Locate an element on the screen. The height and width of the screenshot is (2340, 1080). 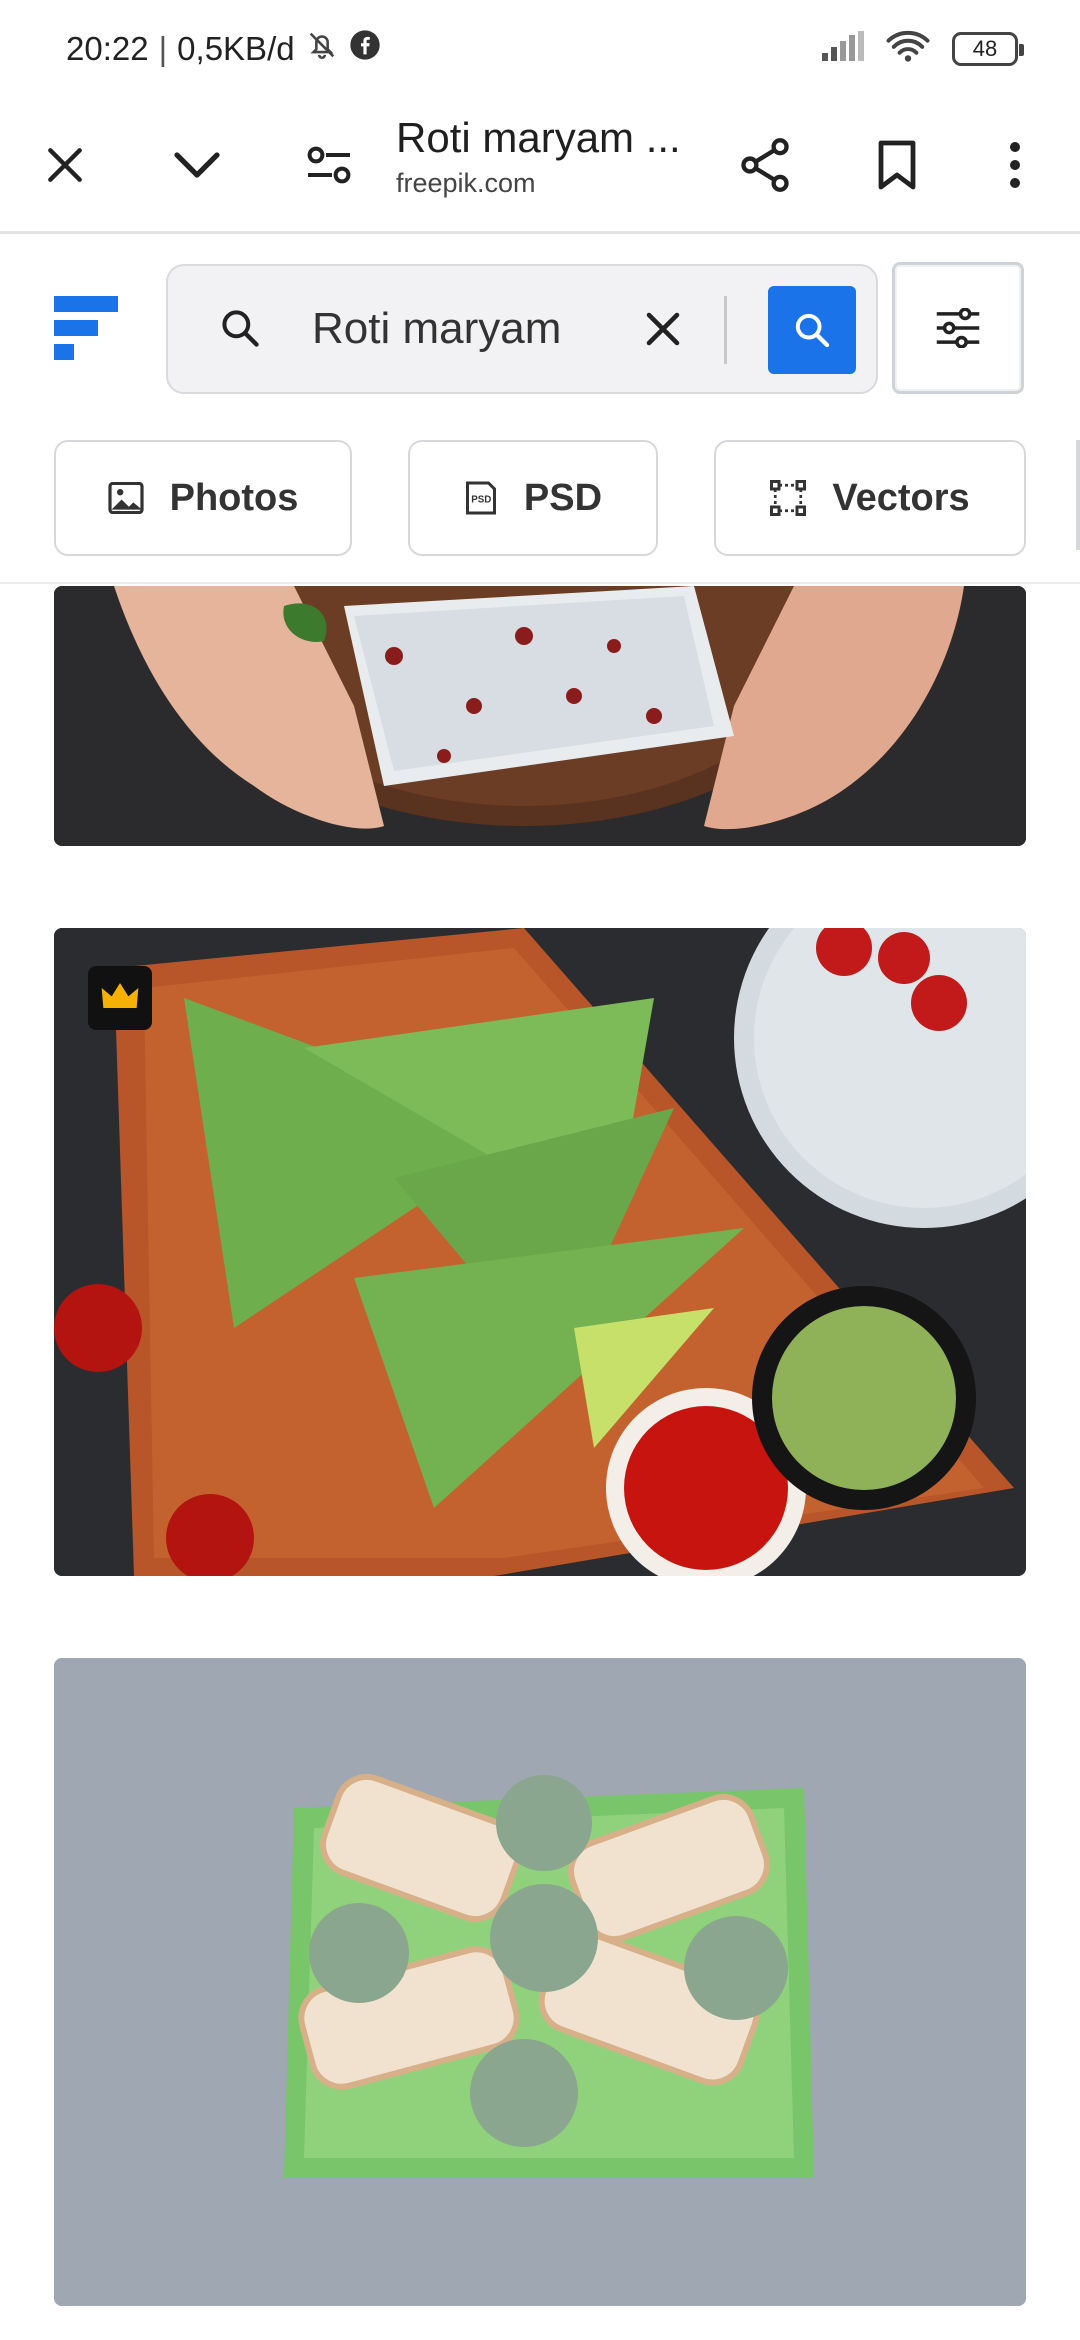
filters-button is located at coordinates (958, 328).